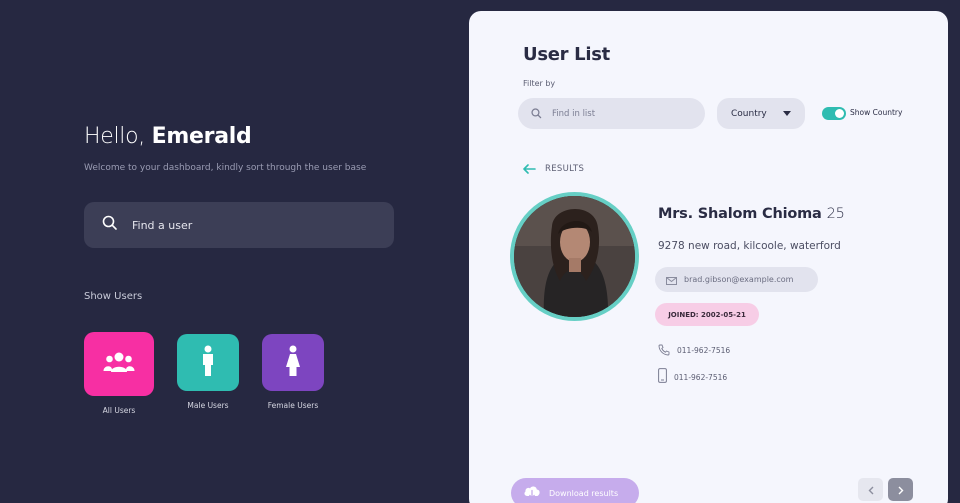  I want to click on user-search-input: Find a user, so click(239, 225).